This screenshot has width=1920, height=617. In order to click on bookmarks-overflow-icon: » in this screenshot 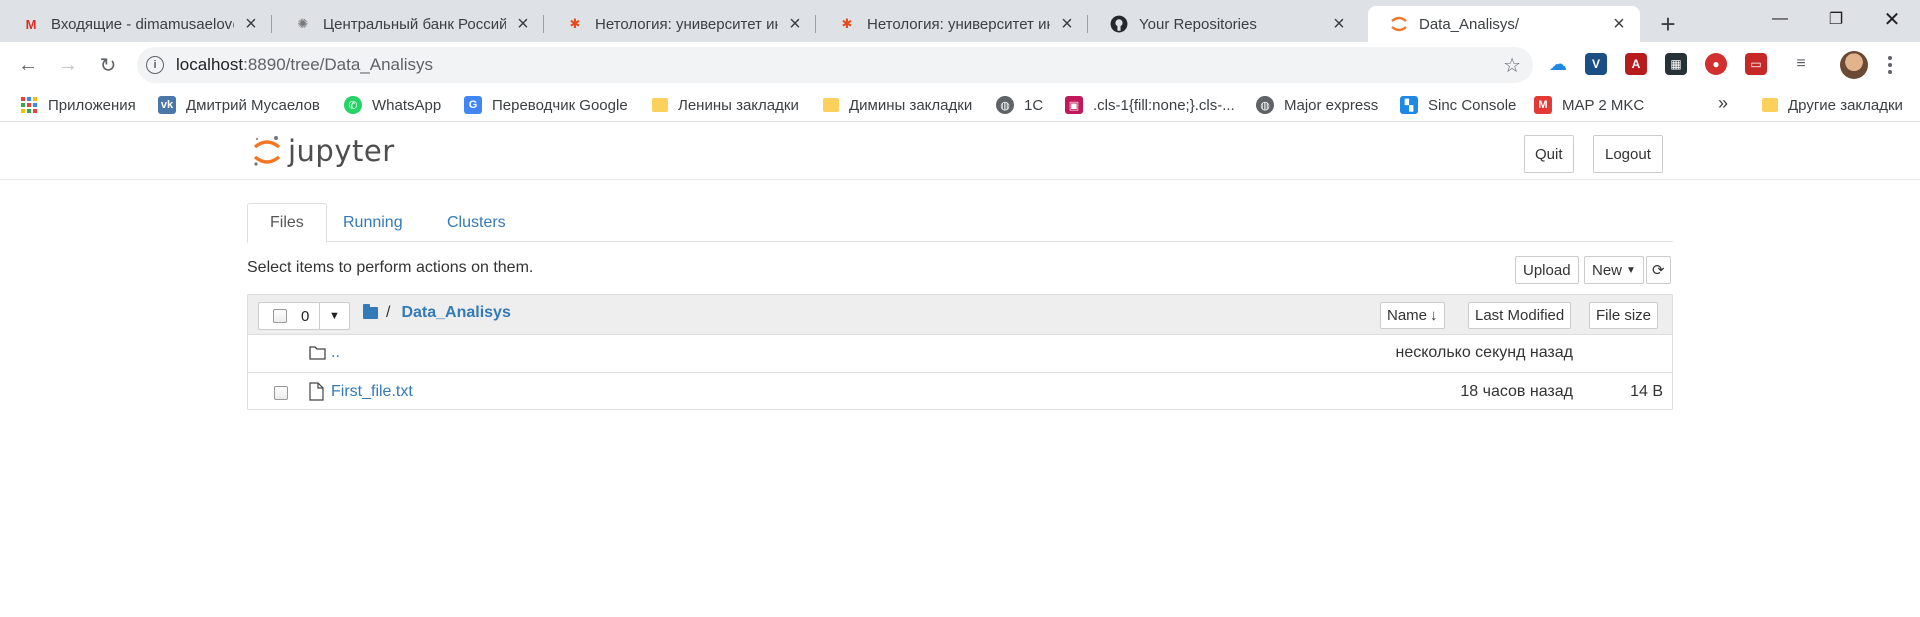, I will do `click(1723, 103)`.